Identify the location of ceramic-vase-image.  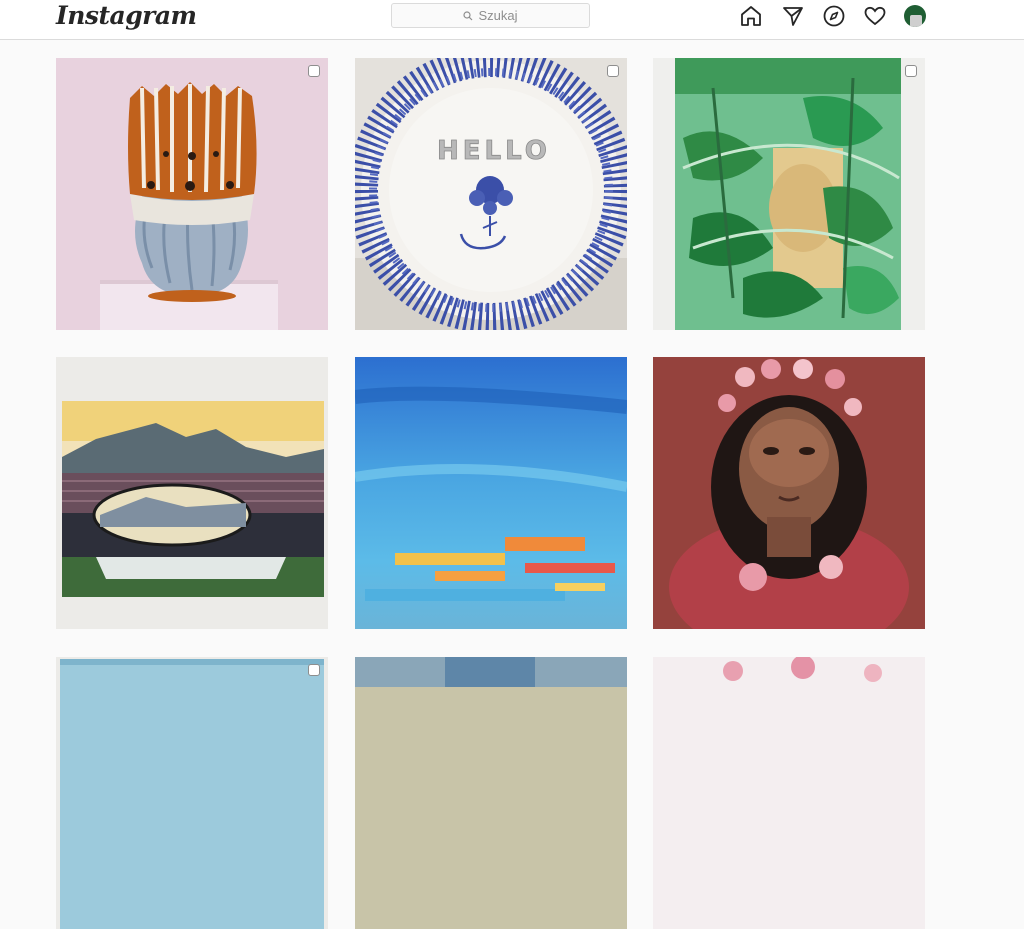
(192, 194).